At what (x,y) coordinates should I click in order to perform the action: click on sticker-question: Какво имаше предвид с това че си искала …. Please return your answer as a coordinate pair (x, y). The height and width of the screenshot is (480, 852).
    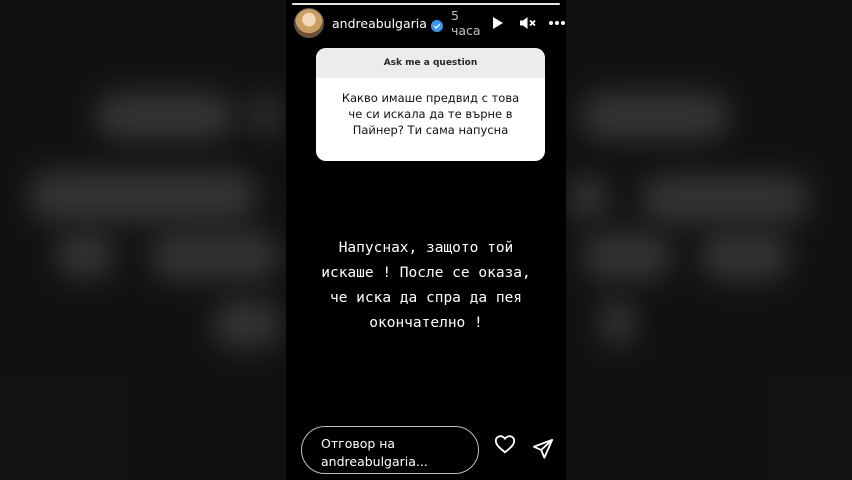
    Looking at the image, I should click on (430, 114).